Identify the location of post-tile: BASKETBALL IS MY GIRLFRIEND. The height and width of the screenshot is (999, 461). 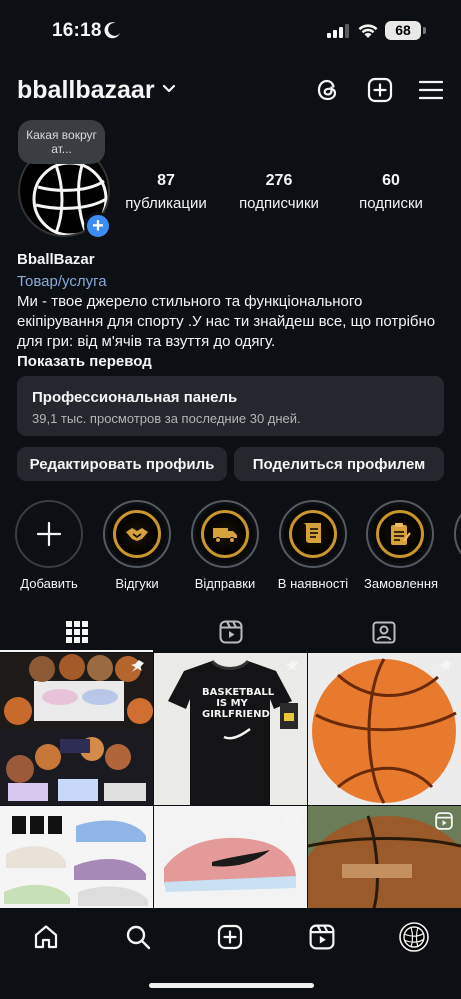
(230, 729).